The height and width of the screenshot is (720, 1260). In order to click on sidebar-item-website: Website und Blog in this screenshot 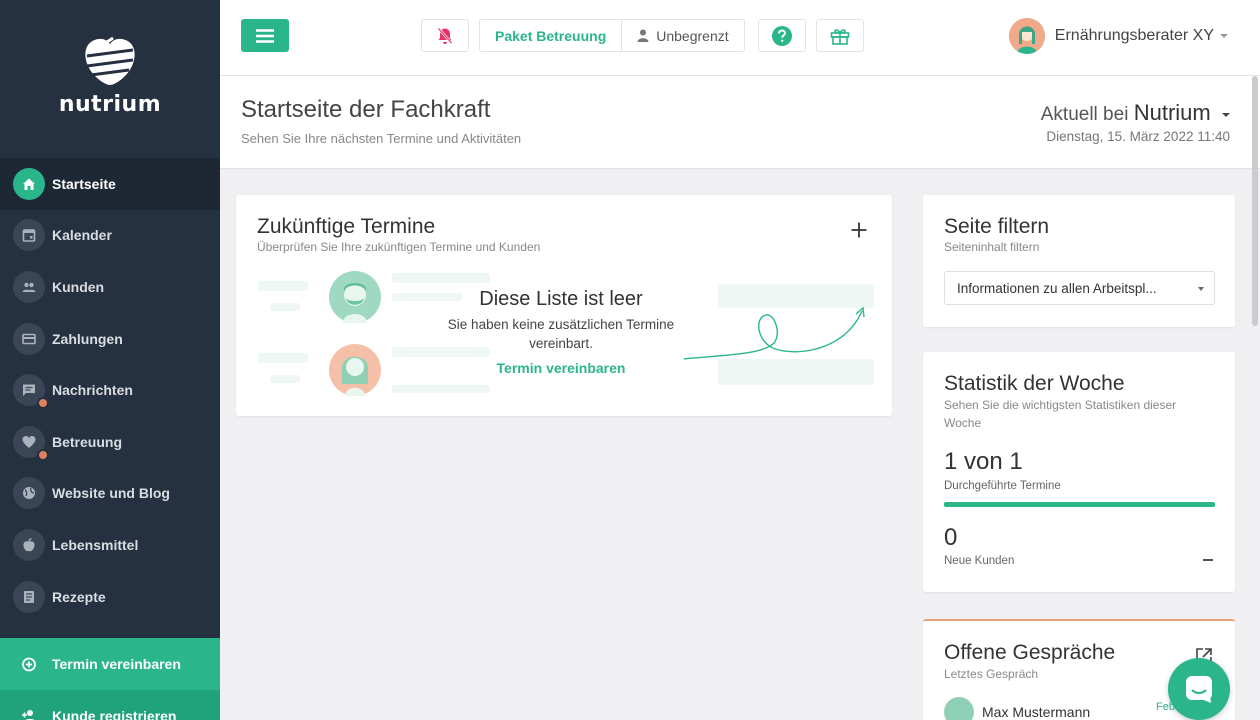, I will do `click(110, 494)`.